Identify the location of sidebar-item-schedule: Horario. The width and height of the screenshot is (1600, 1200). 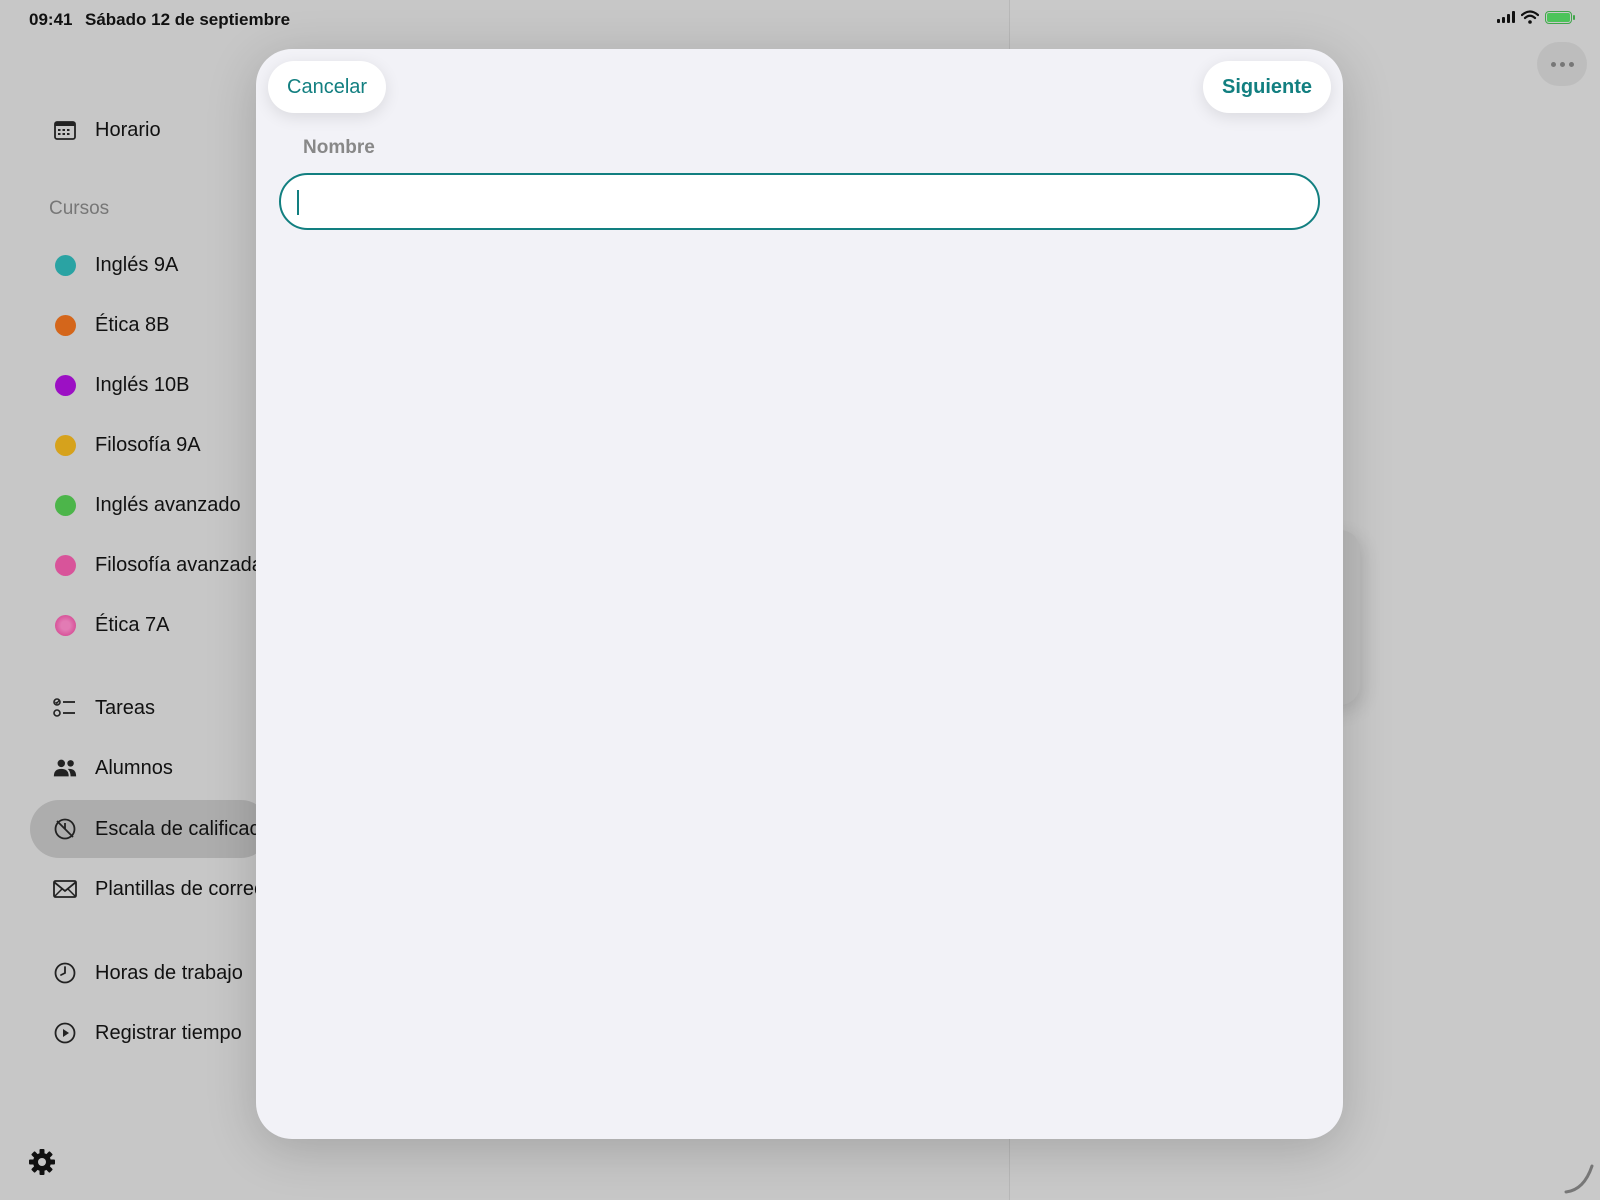
(150, 130).